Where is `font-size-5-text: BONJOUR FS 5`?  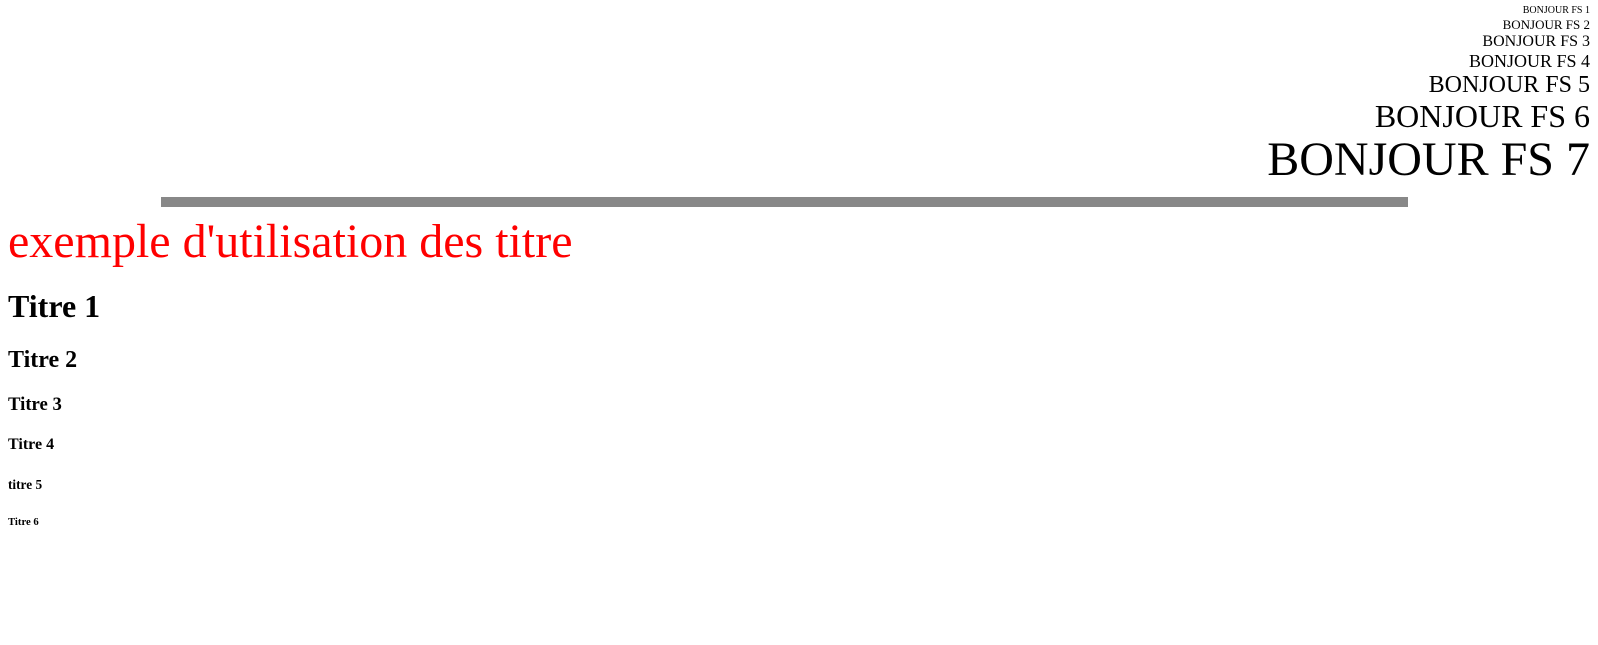
font-size-5-text: BONJOUR FS 5 is located at coordinates (1509, 85).